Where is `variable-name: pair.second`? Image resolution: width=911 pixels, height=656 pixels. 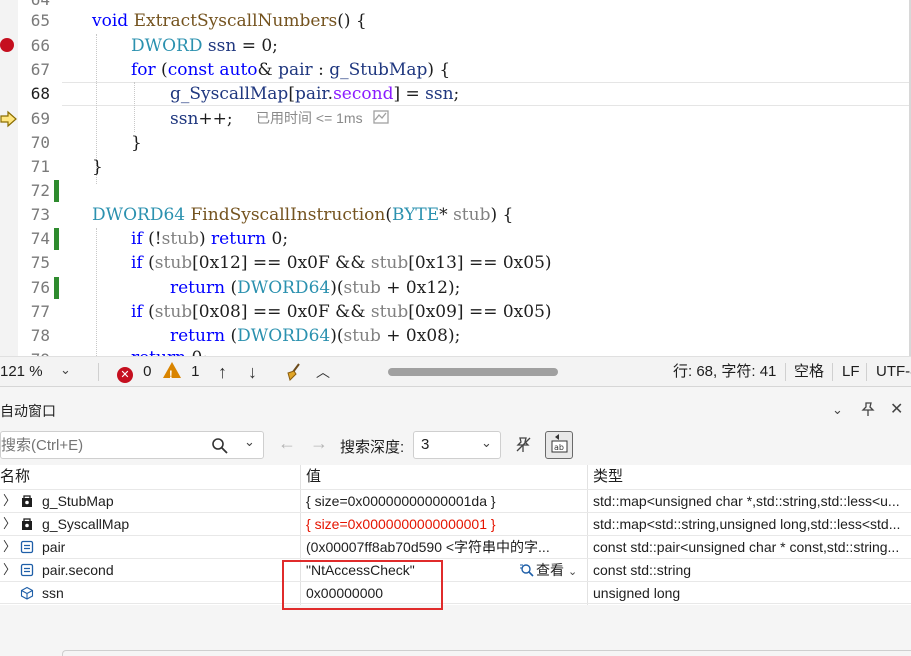 variable-name: pair.second is located at coordinates (78, 570).